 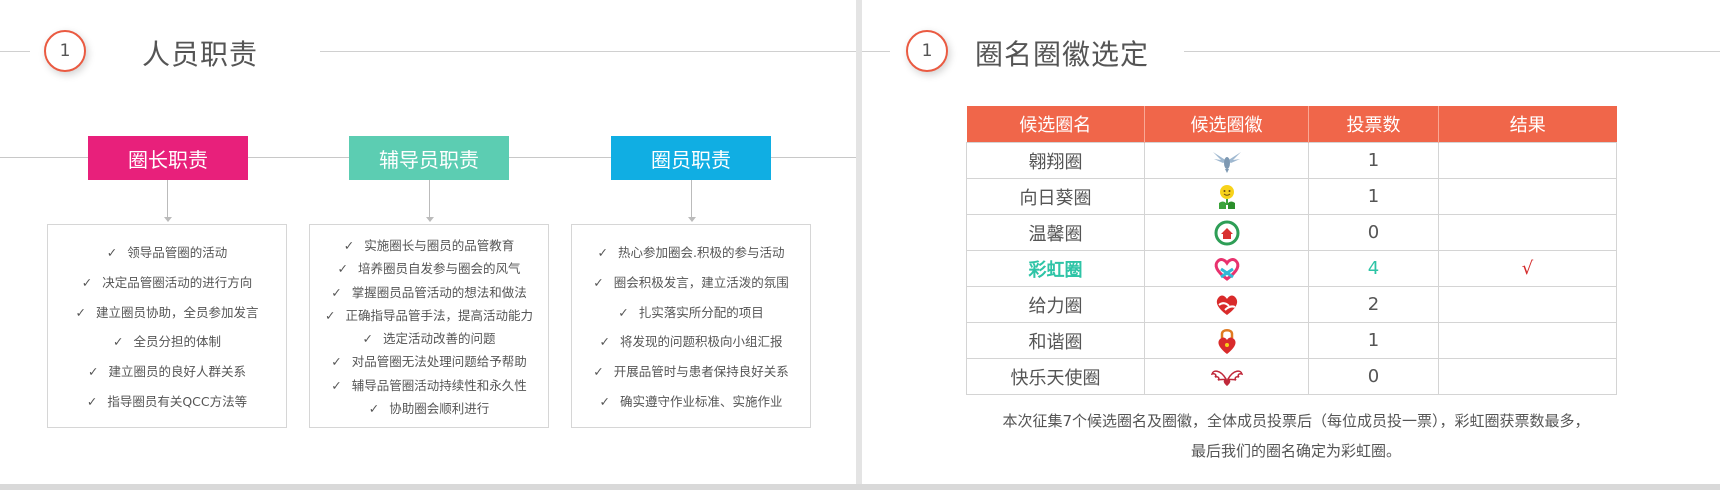 I want to click on table-row: 温馨圈 0, so click(x=1291, y=232).